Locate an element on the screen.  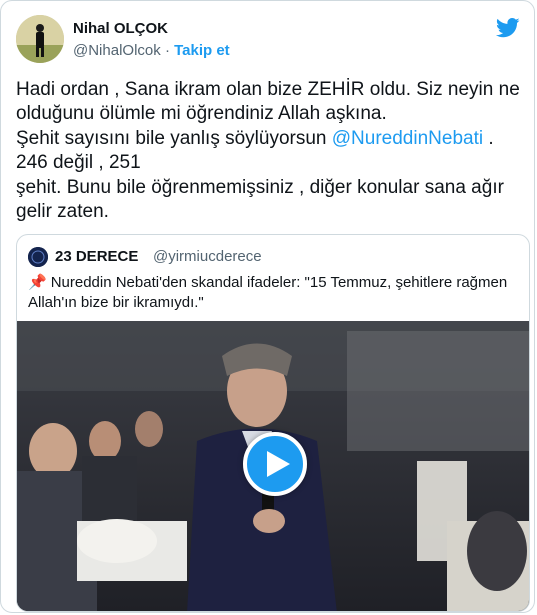
play-button is located at coordinates (275, 464).